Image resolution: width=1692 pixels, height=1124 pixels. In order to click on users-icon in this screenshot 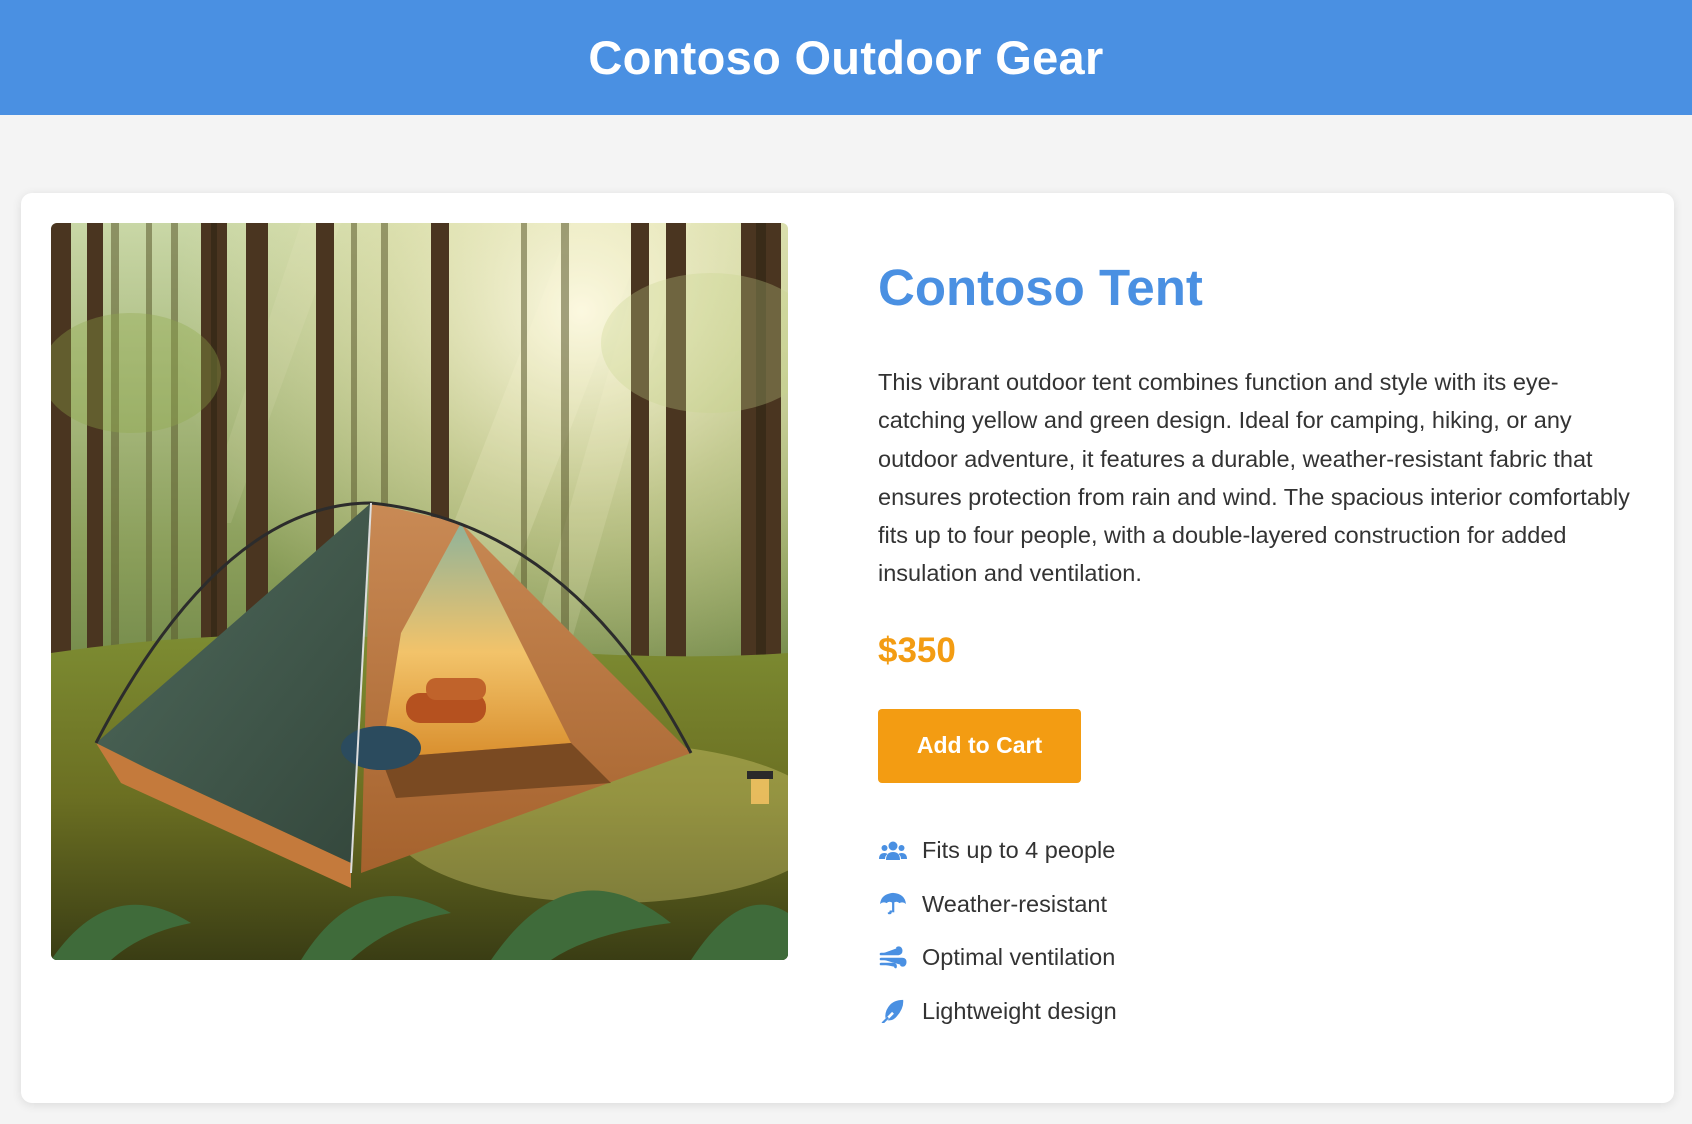, I will do `click(893, 851)`.